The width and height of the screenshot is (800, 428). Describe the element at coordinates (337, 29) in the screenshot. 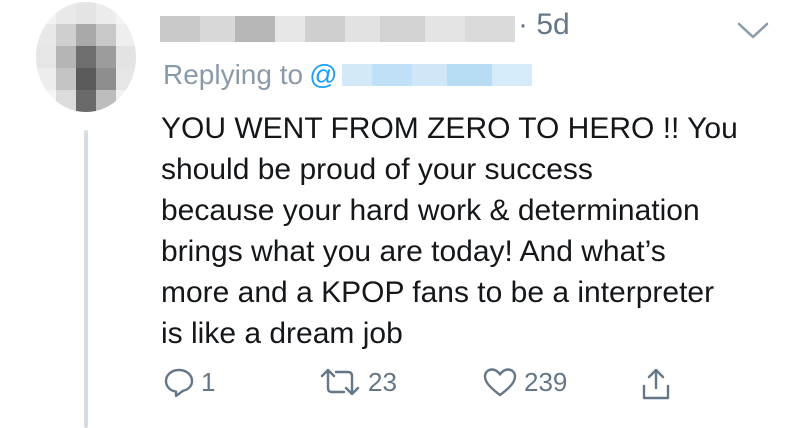

I see `author-name-redacted` at that location.